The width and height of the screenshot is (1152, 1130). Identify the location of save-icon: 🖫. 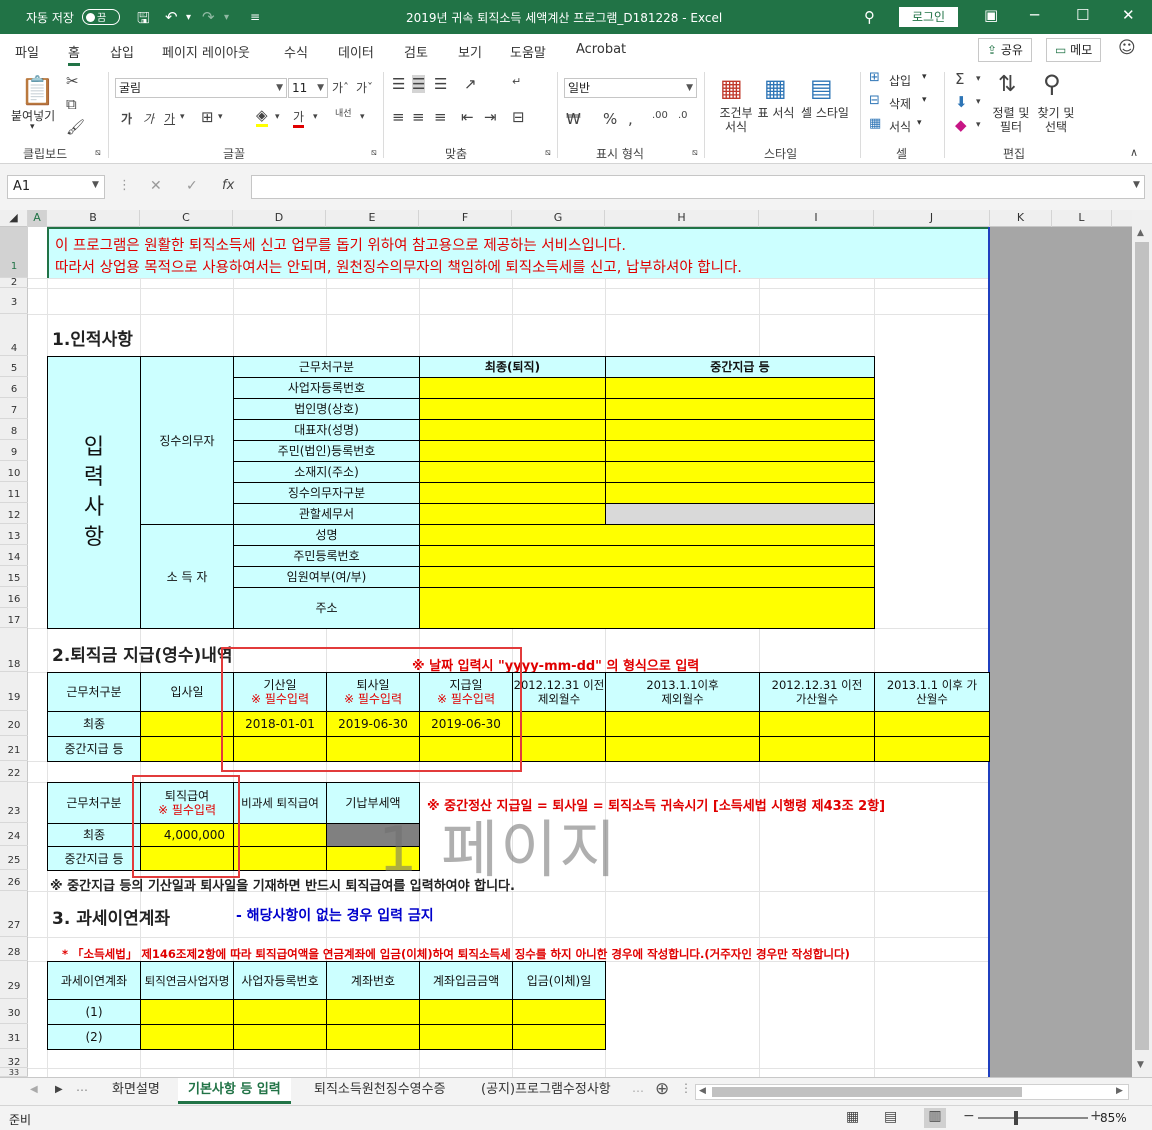
(143, 20).